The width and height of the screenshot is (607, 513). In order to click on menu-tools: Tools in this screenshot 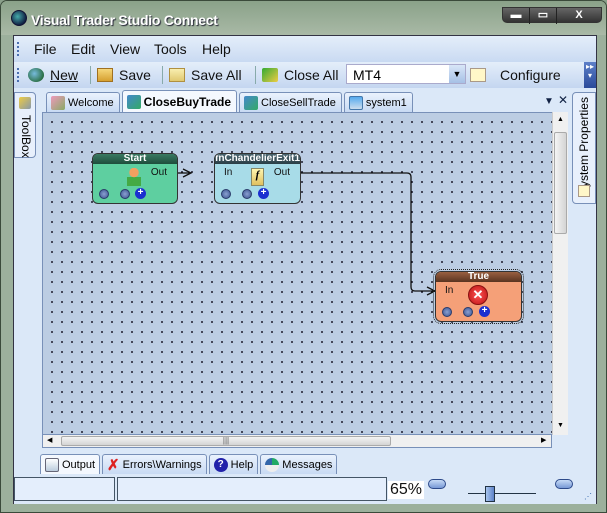, I will do `click(170, 49)`.